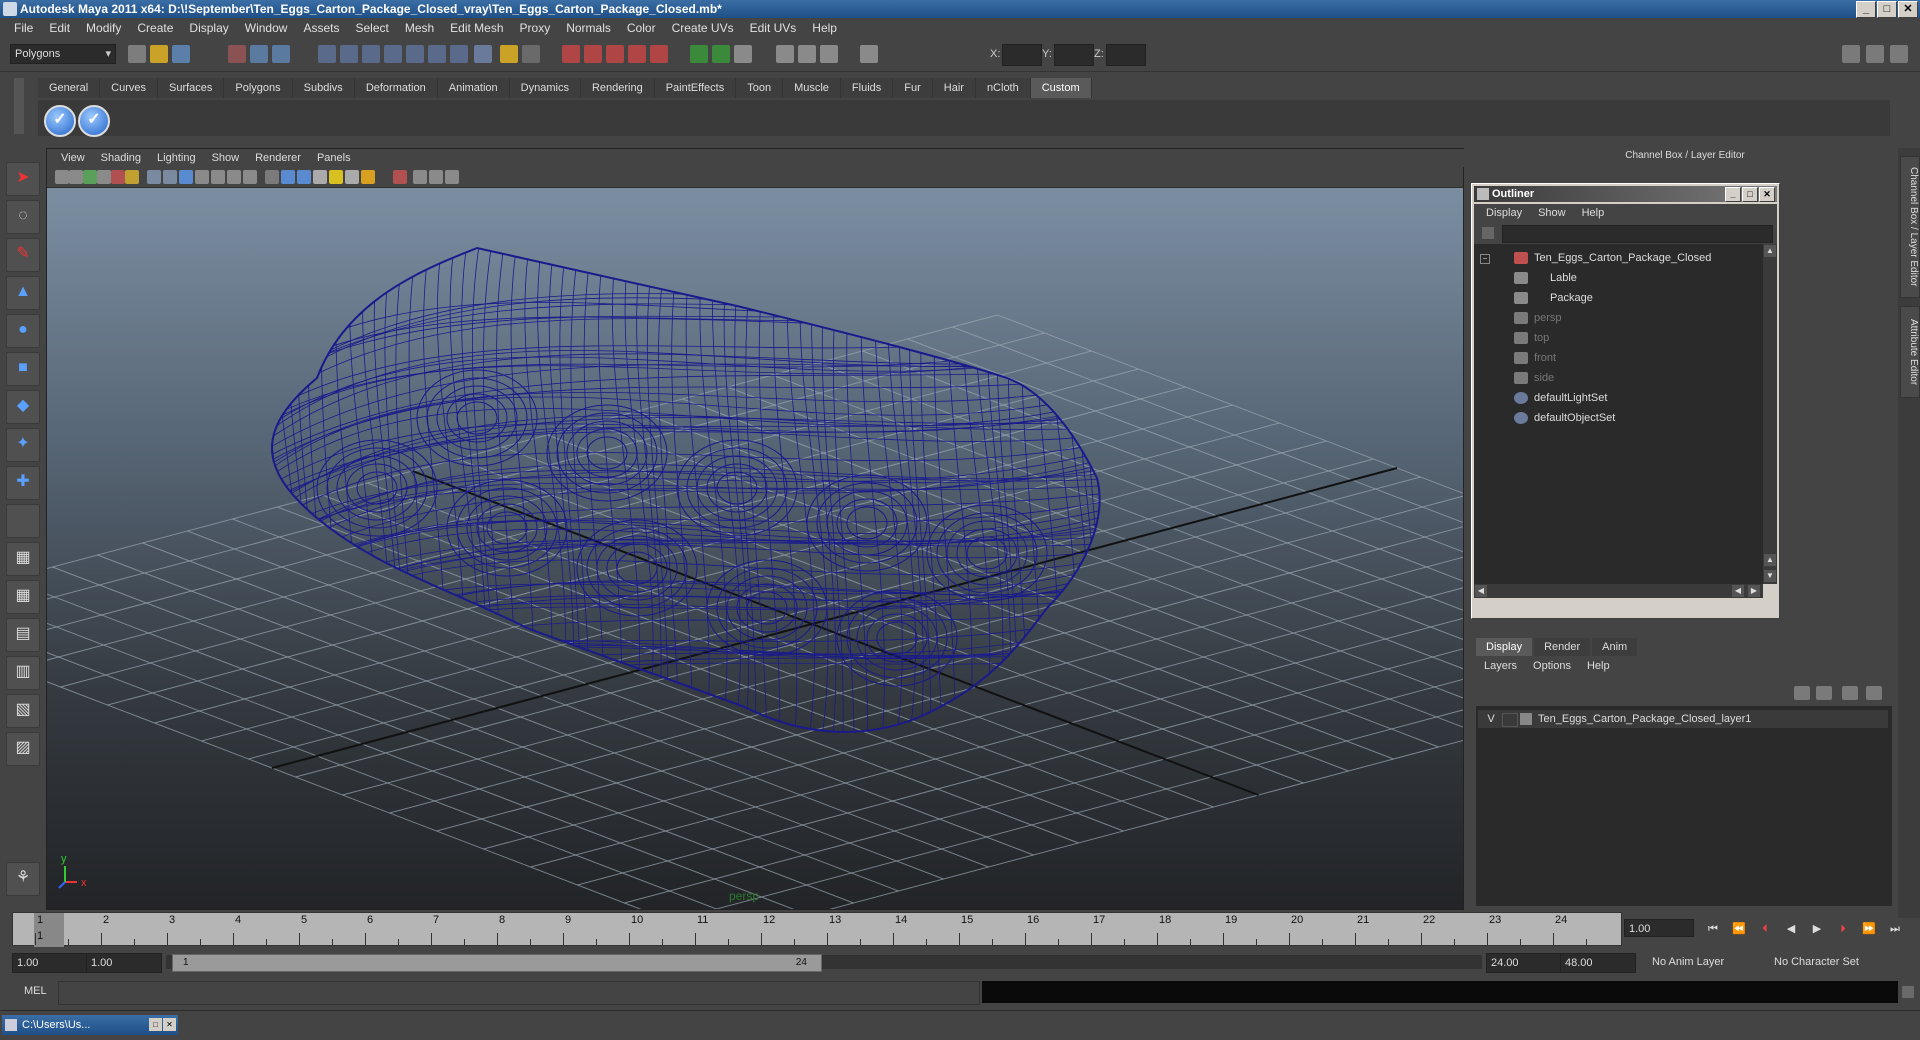  What do you see at coordinates (1713, 929) in the screenshot?
I see `go-to-start-icon: ⏮` at bounding box center [1713, 929].